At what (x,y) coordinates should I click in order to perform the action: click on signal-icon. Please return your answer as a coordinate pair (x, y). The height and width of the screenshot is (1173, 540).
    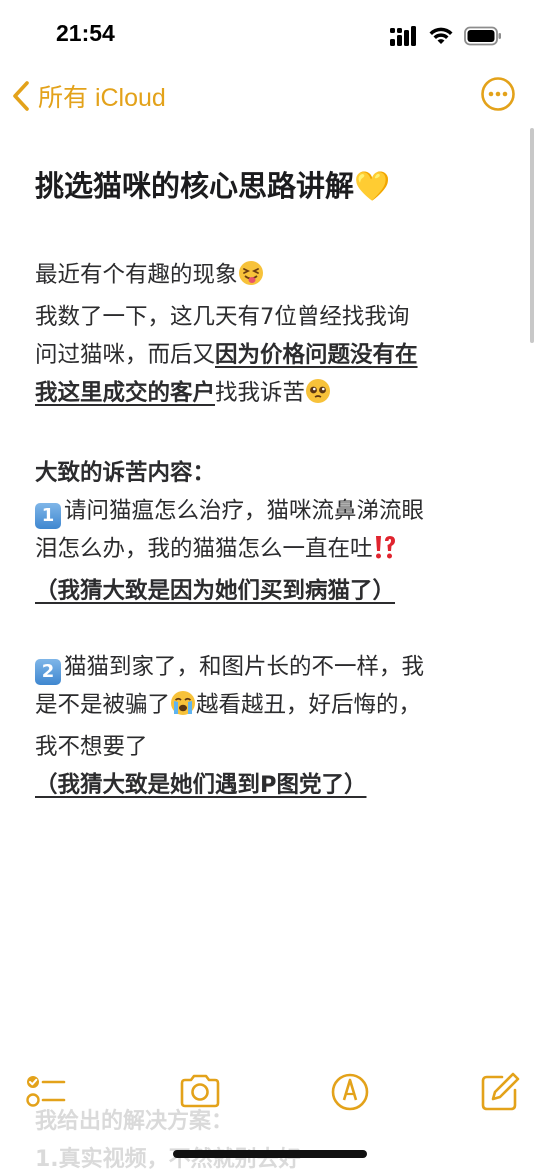
    Looking at the image, I should click on (403, 36).